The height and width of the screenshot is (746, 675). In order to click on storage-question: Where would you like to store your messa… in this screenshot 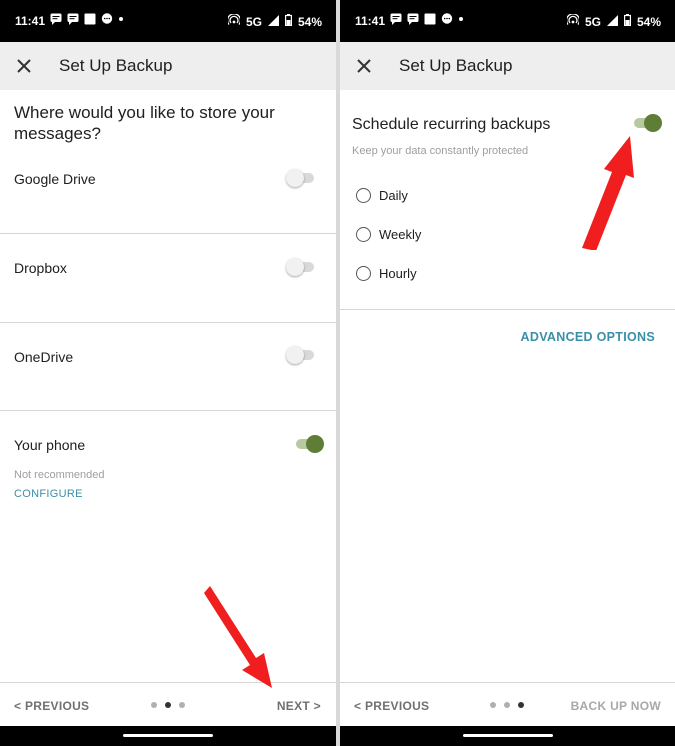, I will do `click(144, 123)`.